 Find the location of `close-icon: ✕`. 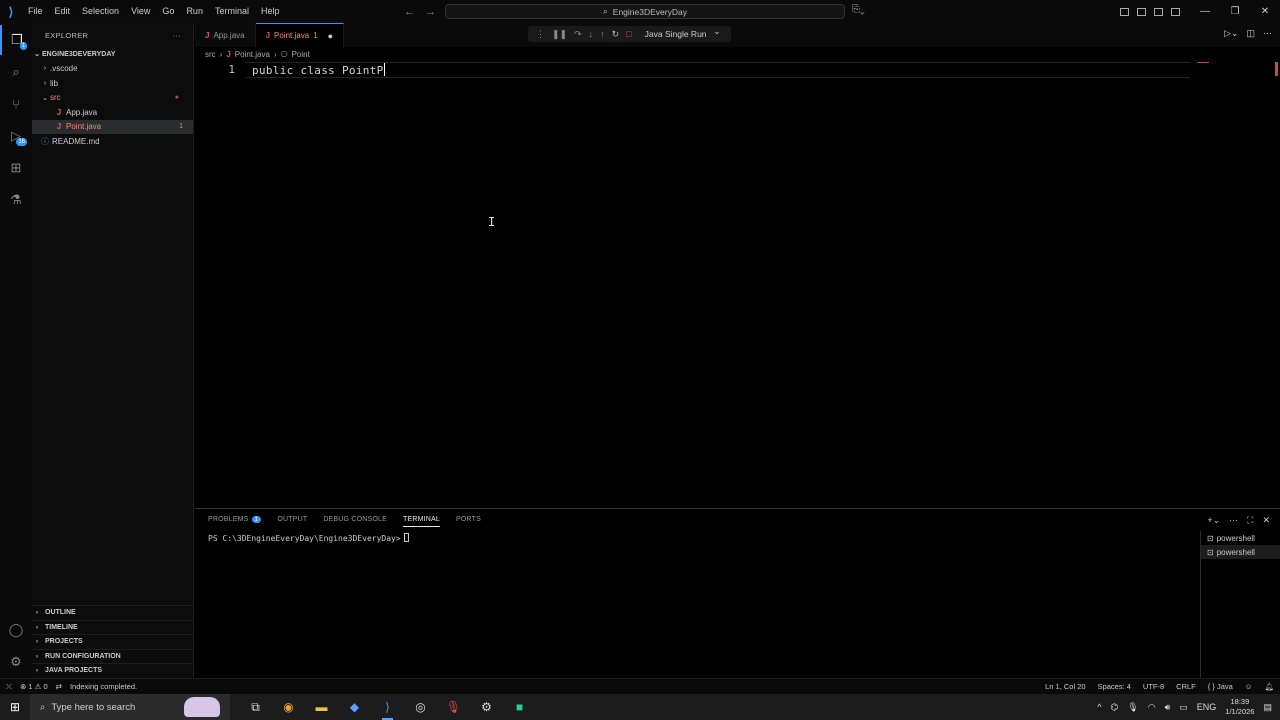

close-icon: ✕ is located at coordinates (1265, 11).